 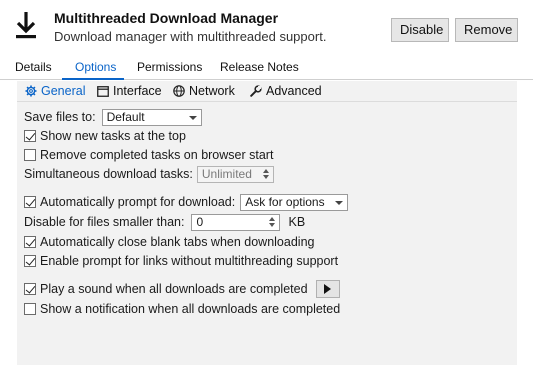 What do you see at coordinates (256, 91) in the screenshot?
I see `wrench-icon` at bounding box center [256, 91].